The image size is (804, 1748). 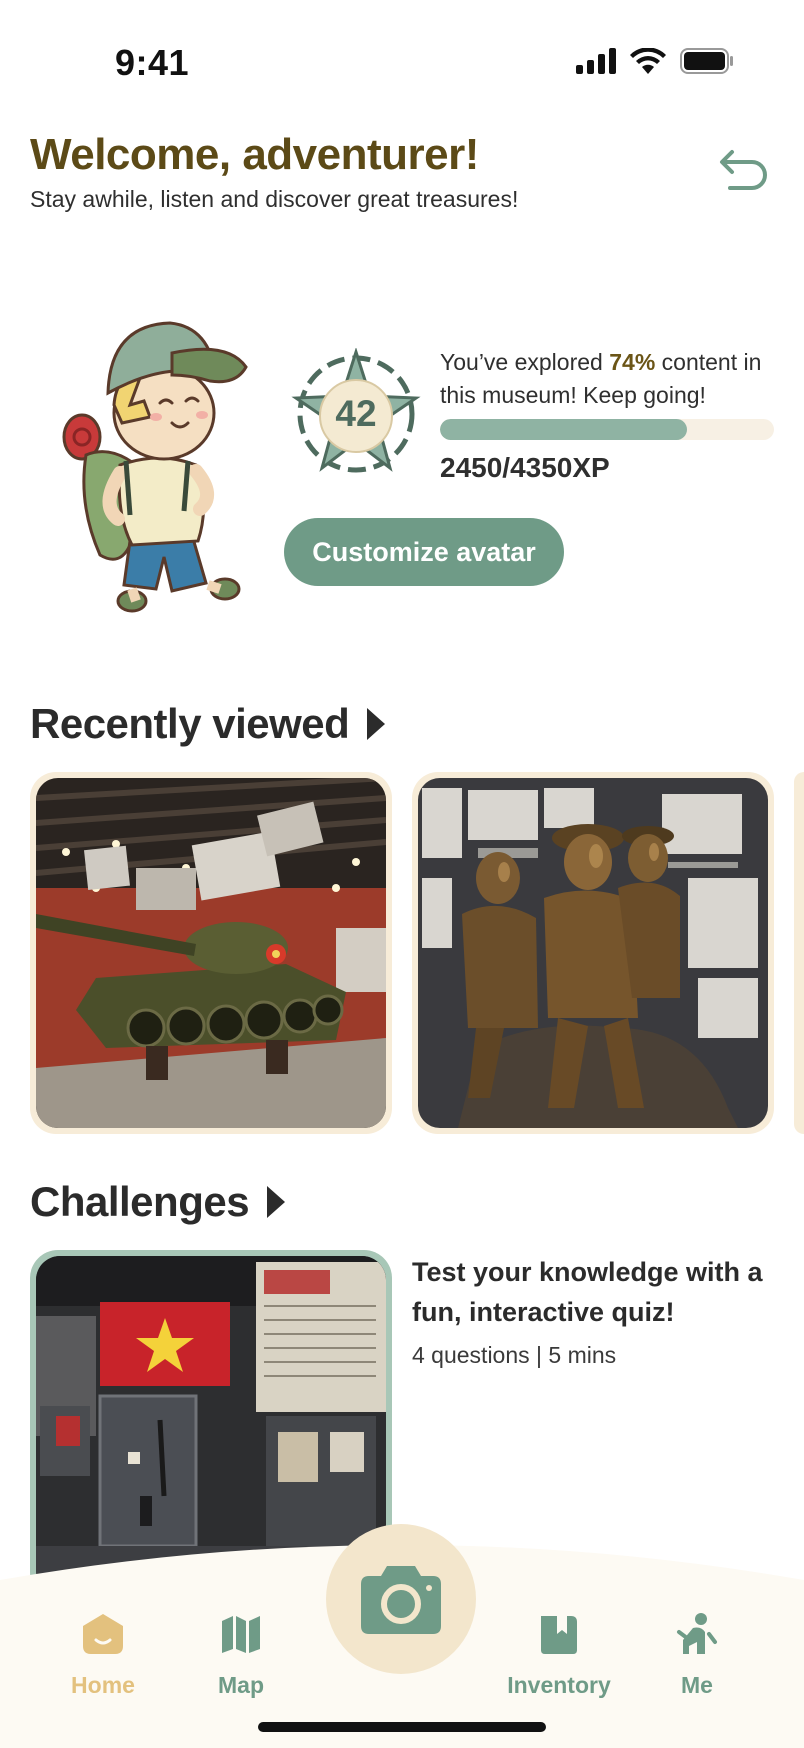 I want to click on avatar, so click(x=160, y=465).